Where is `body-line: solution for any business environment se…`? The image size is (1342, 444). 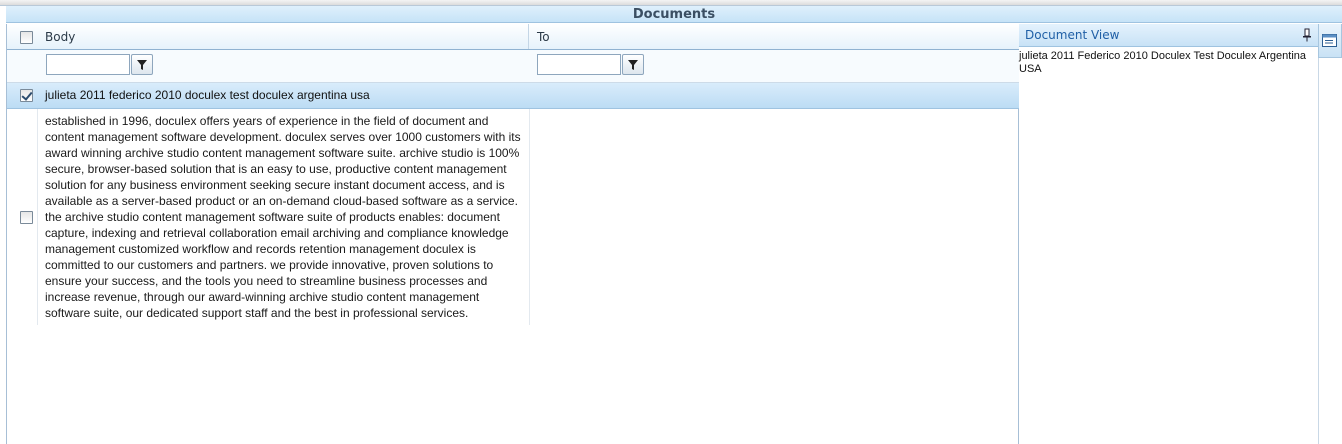 body-line: solution for any business environment se… is located at coordinates (275, 185).